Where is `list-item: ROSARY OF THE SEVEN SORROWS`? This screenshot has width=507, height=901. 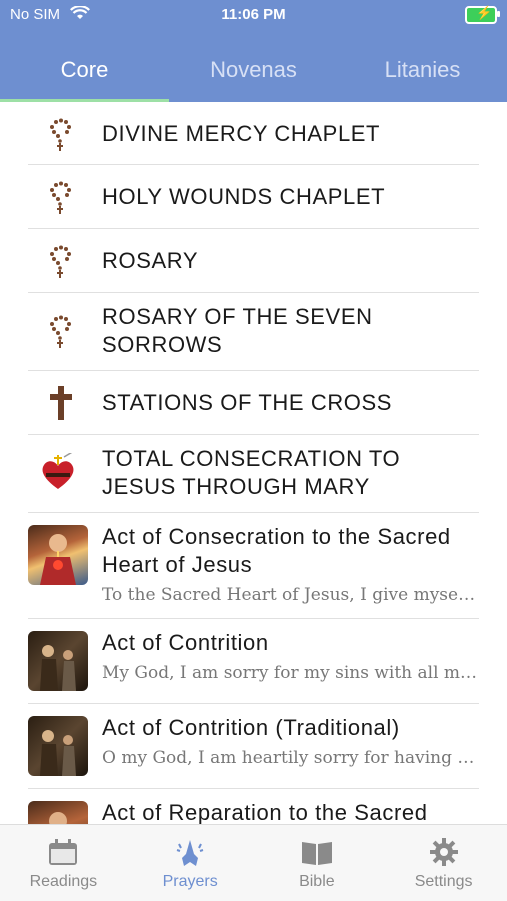
list-item: ROSARY OF THE SEVEN SORROWS is located at coordinates (253, 332).